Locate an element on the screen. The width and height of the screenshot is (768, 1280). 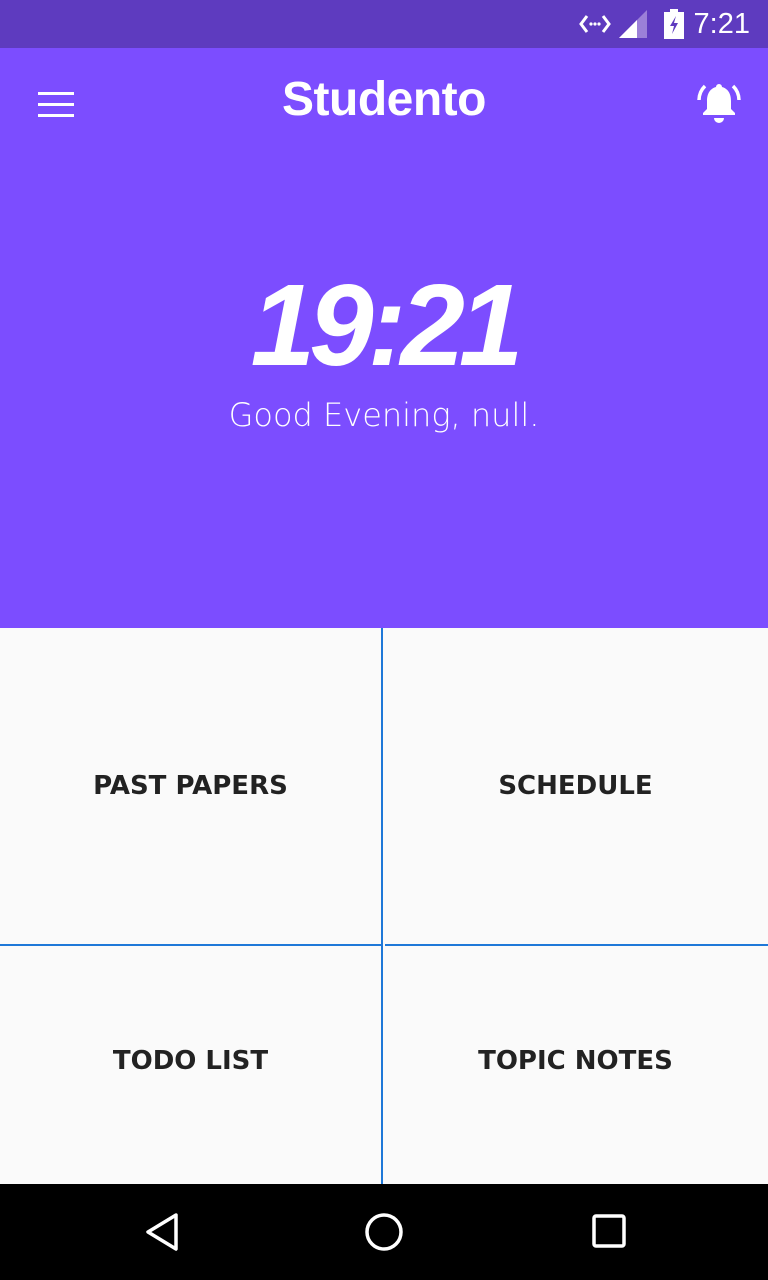
status-bar: 7:21 is located at coordinates (384, 24).